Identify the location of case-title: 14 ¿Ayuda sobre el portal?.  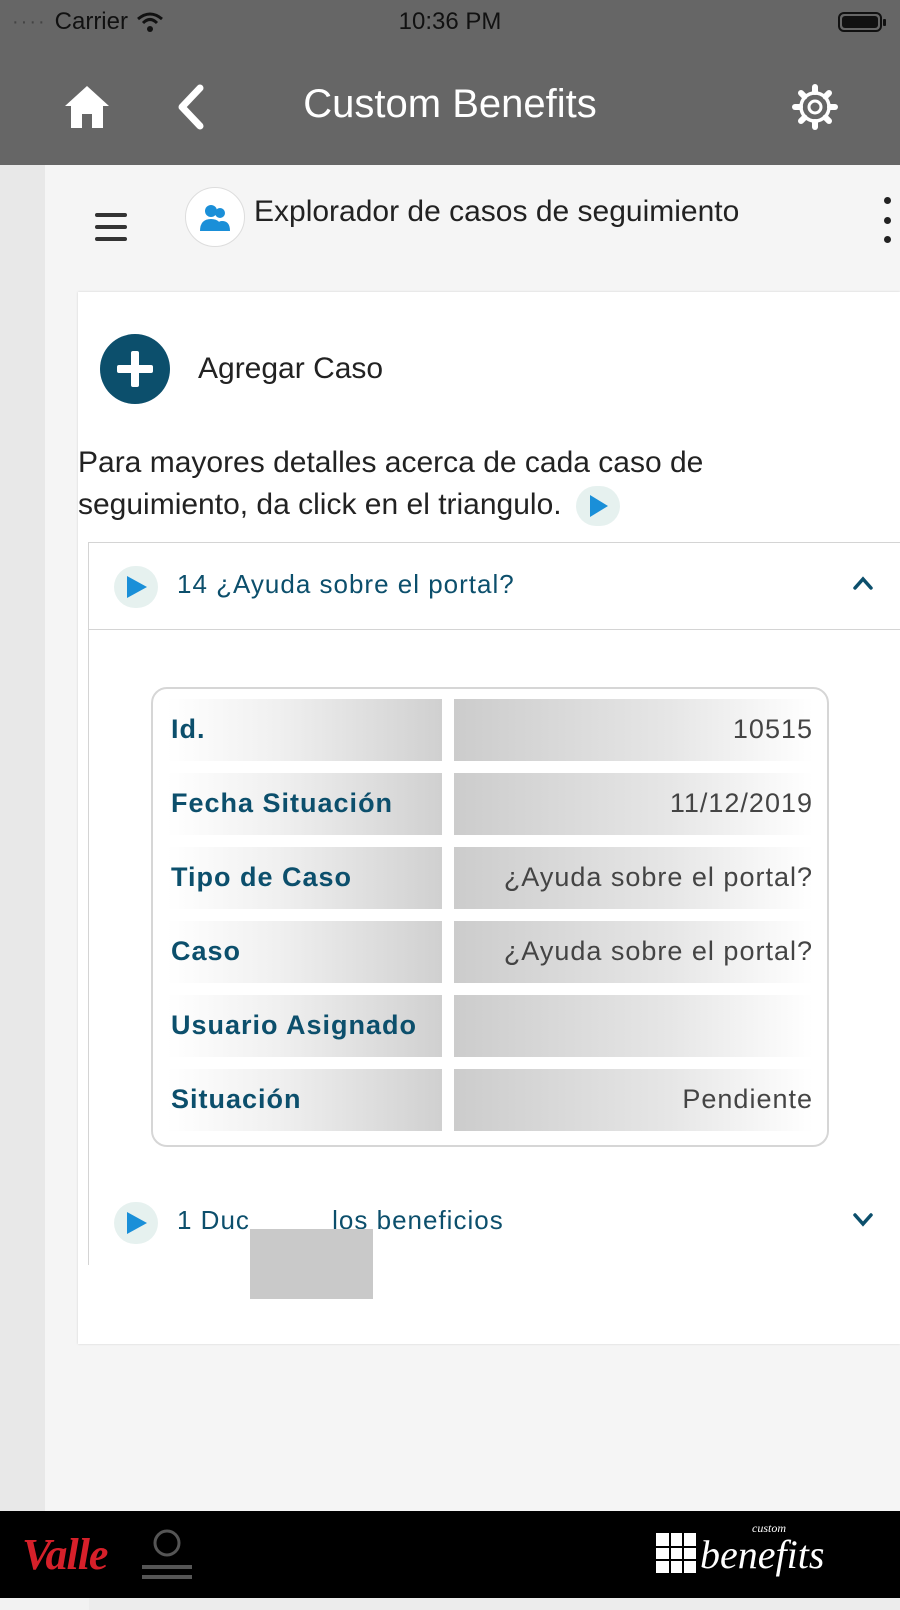
(346, 584).